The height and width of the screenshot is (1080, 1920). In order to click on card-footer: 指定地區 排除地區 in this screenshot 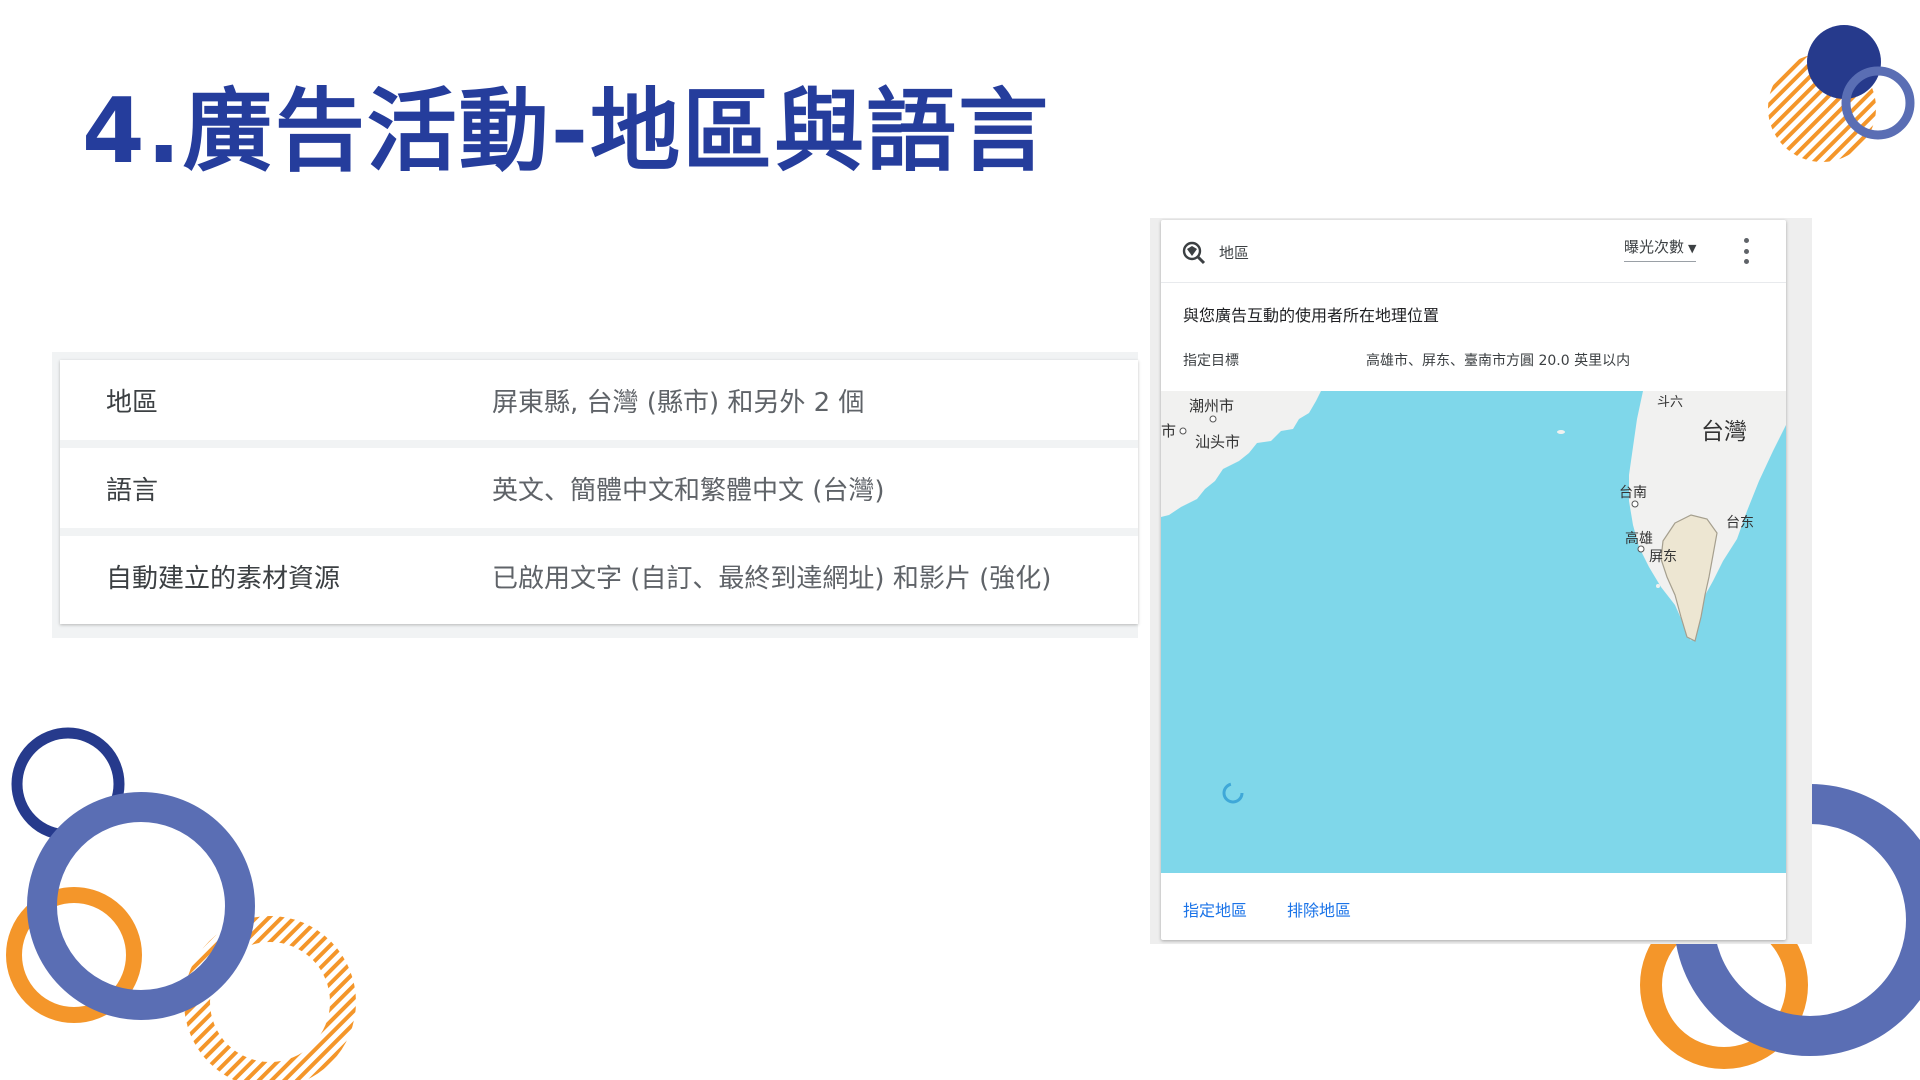, I will do `click(1473, 906)`.